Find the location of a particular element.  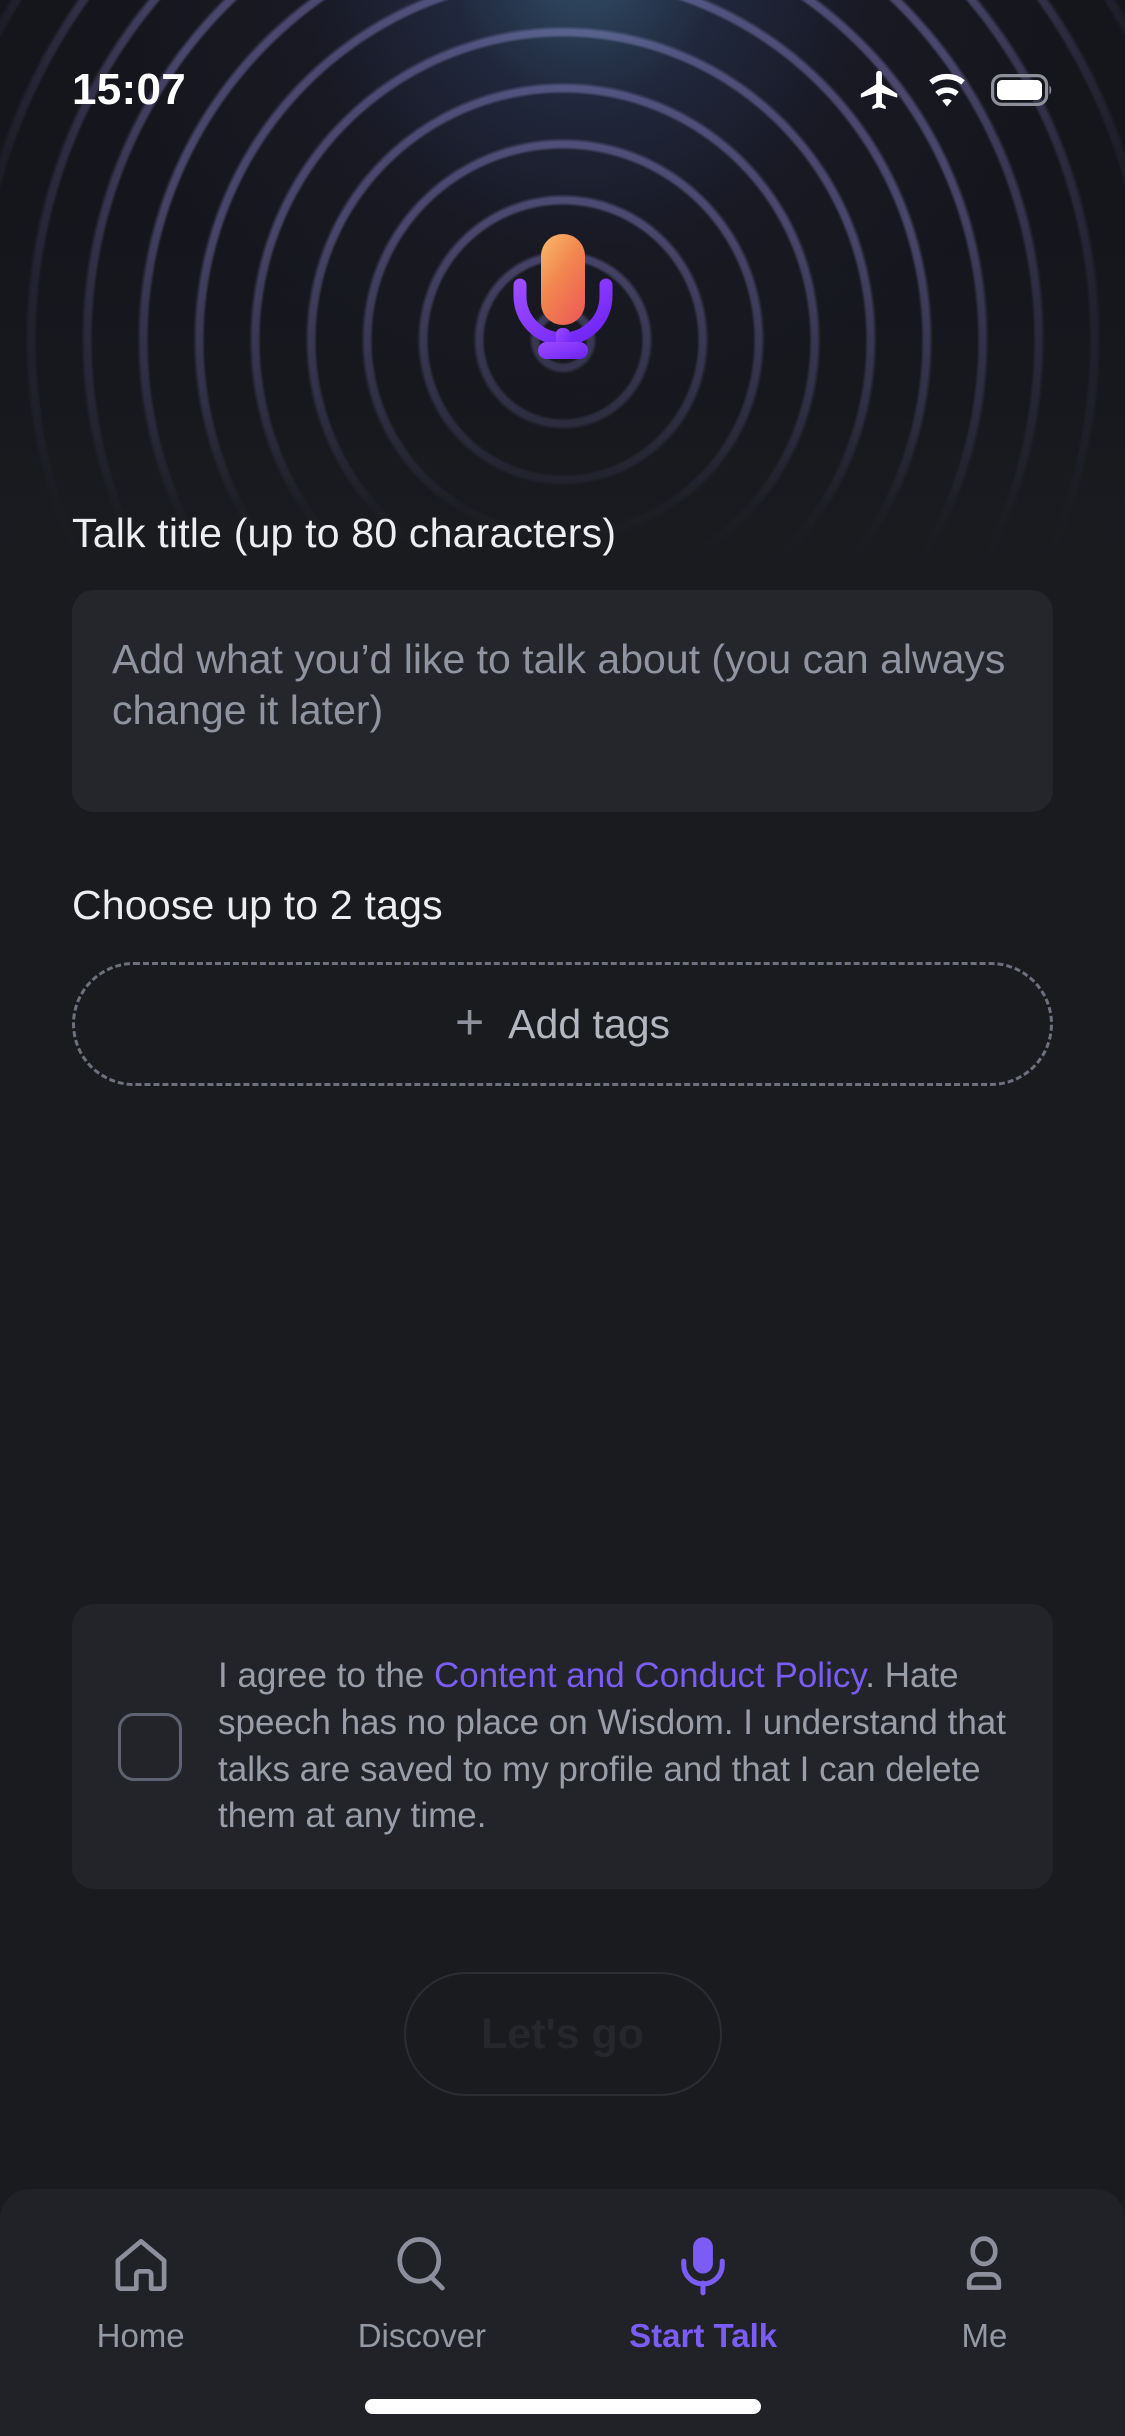

search-icon is located at coordinates (422, 2265).